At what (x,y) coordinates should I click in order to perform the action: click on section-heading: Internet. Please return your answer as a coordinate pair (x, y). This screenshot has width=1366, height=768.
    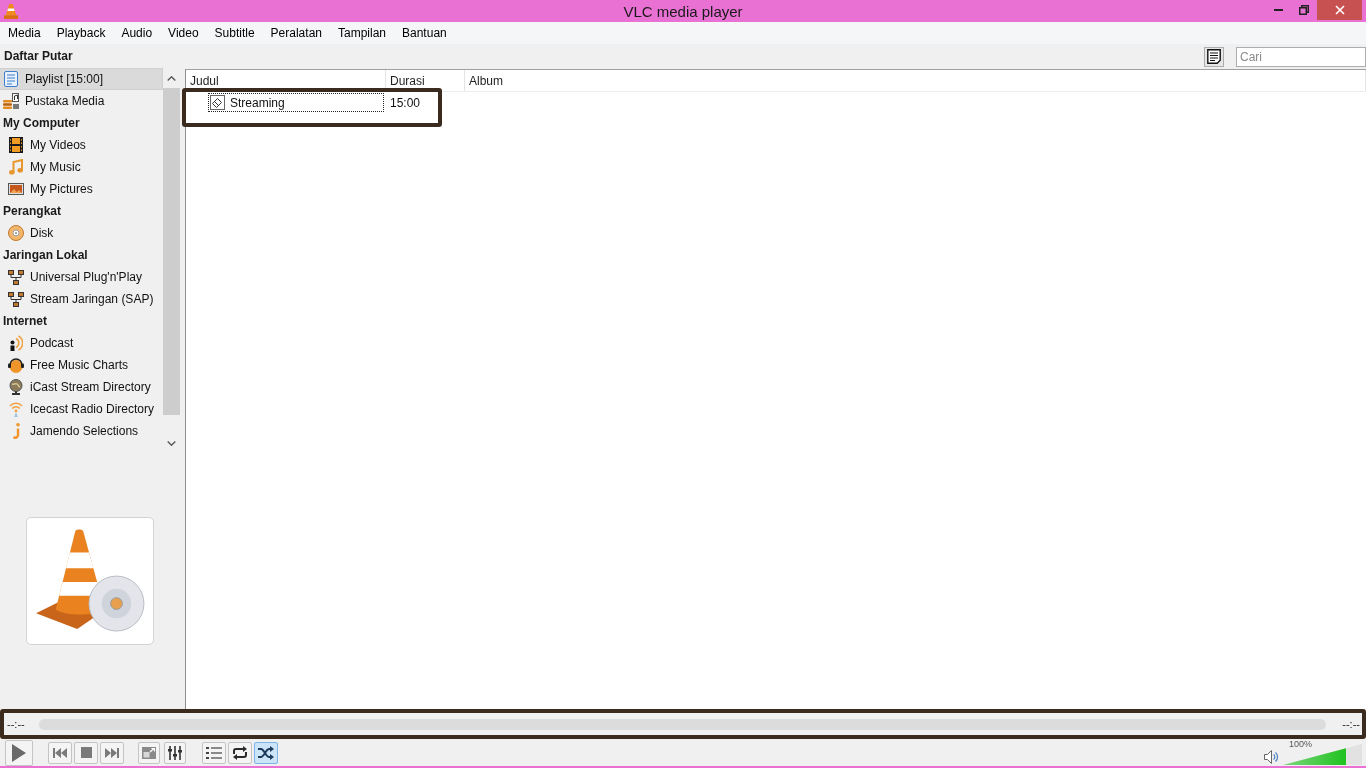
    Looking at the image, I should click on (25, 321).